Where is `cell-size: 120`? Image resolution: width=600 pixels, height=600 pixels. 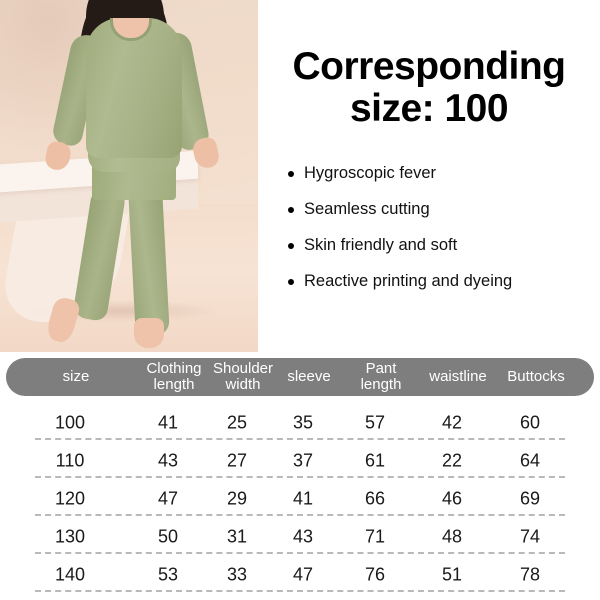
cell-size: 120 is located at coordinates (70, 498).